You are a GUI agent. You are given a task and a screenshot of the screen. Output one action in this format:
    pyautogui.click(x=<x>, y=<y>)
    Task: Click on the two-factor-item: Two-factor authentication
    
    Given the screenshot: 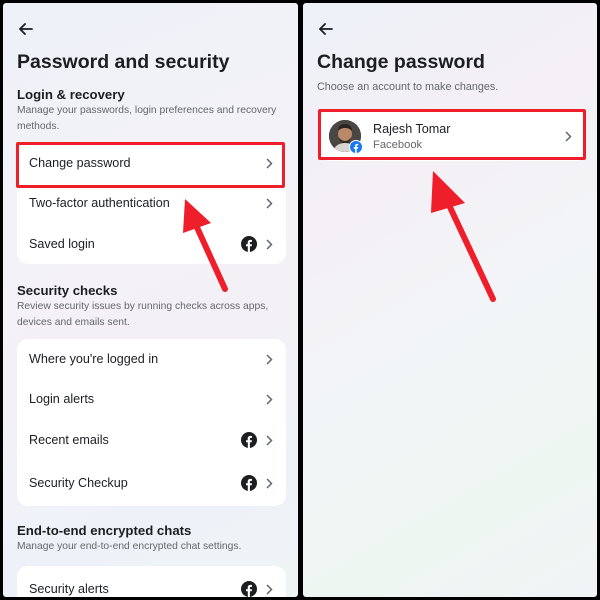 What is the action you would take?
    pyautogui.click(x=151, y=203)
    